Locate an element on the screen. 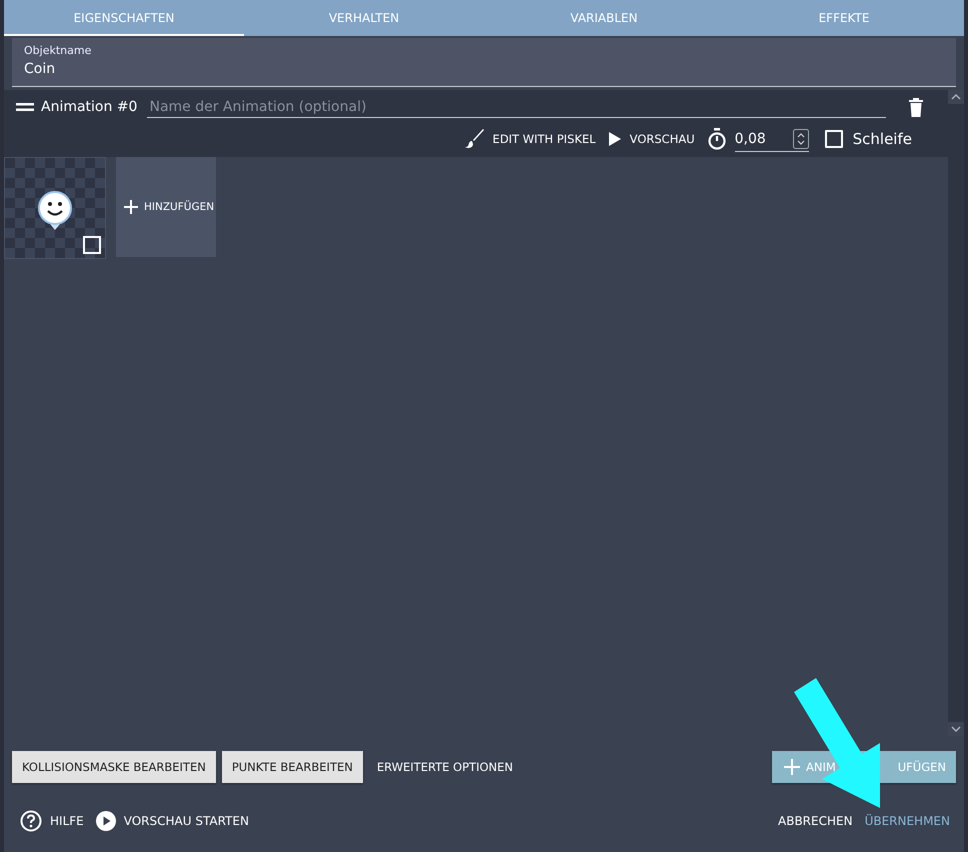 This screenshot has height=852, width=968. stopwatch-icon is located at coordinates (716, 139).